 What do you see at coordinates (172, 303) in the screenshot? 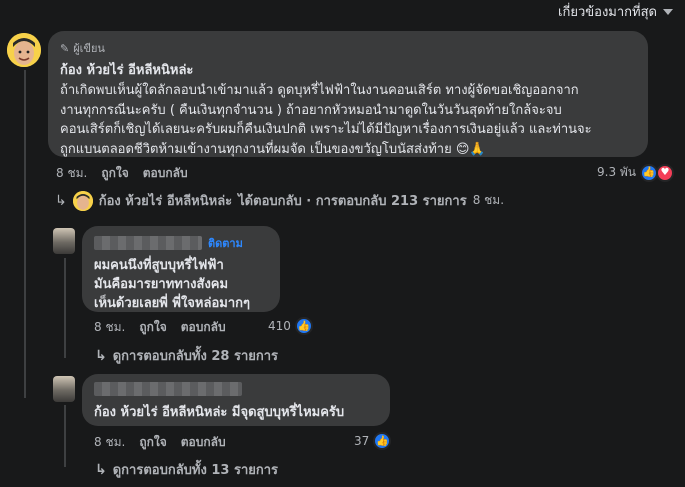
I see `comment-line: เห็นด้วยเลยพี่ พี่ใจหล่อมากๆ` at bounding box center [172, 303].